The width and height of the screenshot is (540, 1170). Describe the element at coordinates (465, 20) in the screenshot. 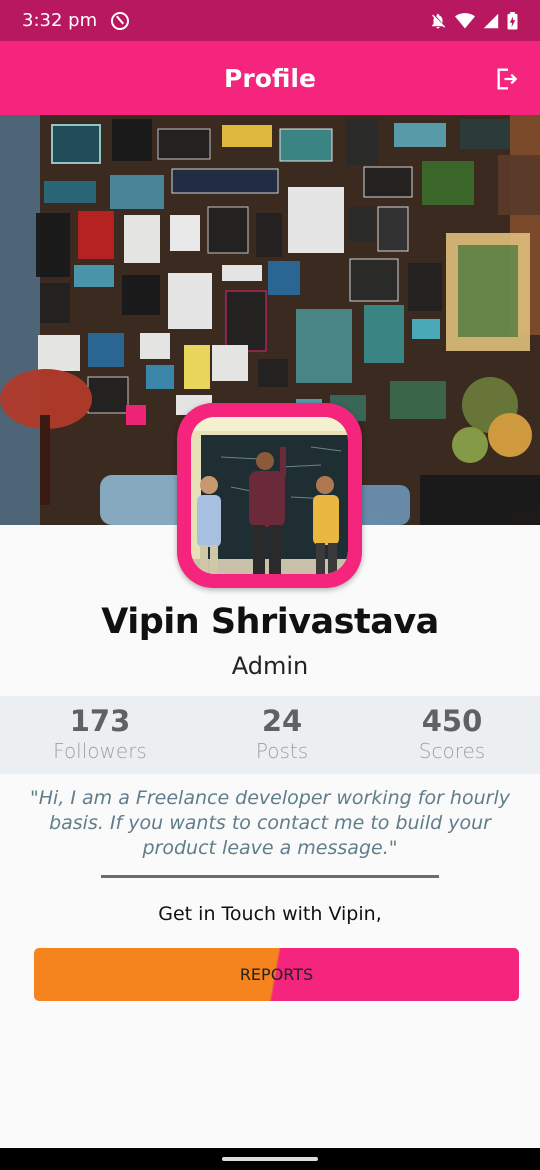

I see `wifi-icon` at that location.